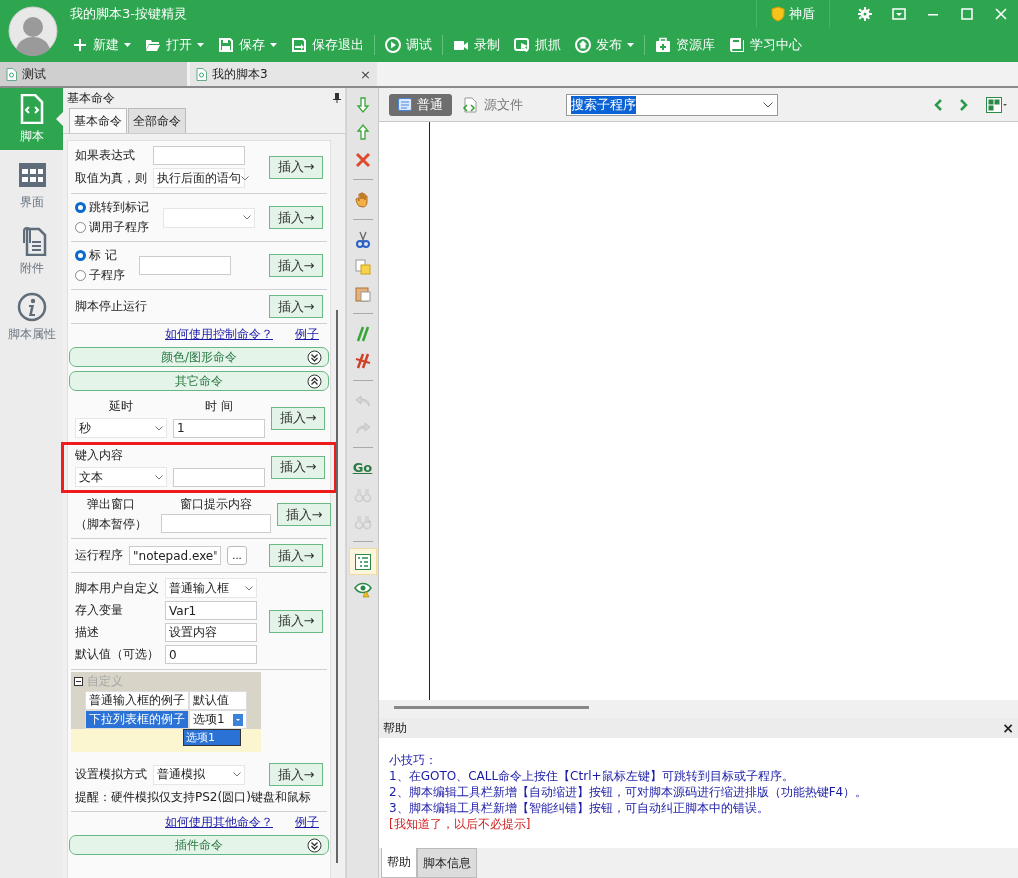  Describe the element at coordinates (899, 14) in the screenshot. I see `dropdown-menu-icon` at that location.